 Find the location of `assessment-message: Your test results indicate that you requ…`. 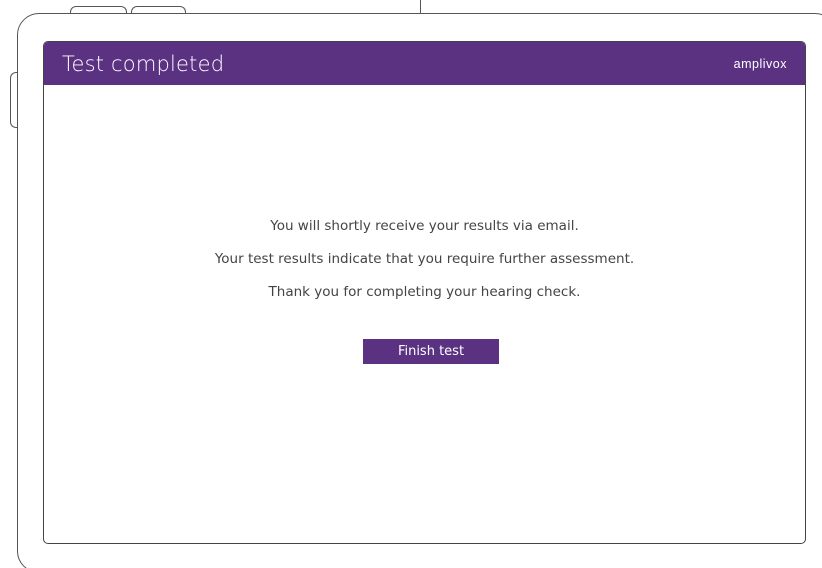

assessment-message: Your test results indicate that you requ… is located at coordinates (424, 259).